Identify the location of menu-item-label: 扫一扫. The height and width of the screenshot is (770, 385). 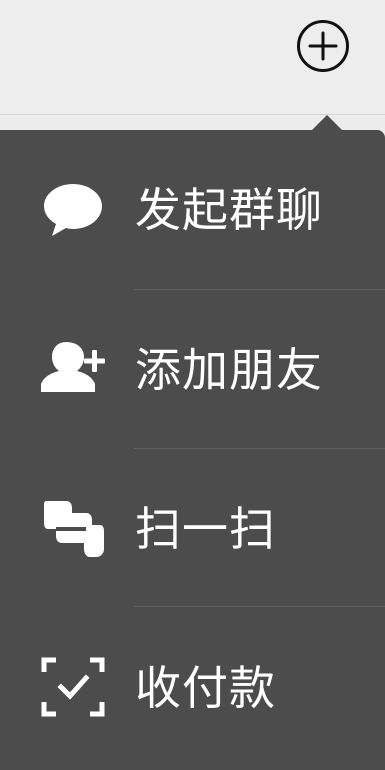
(205, 529).